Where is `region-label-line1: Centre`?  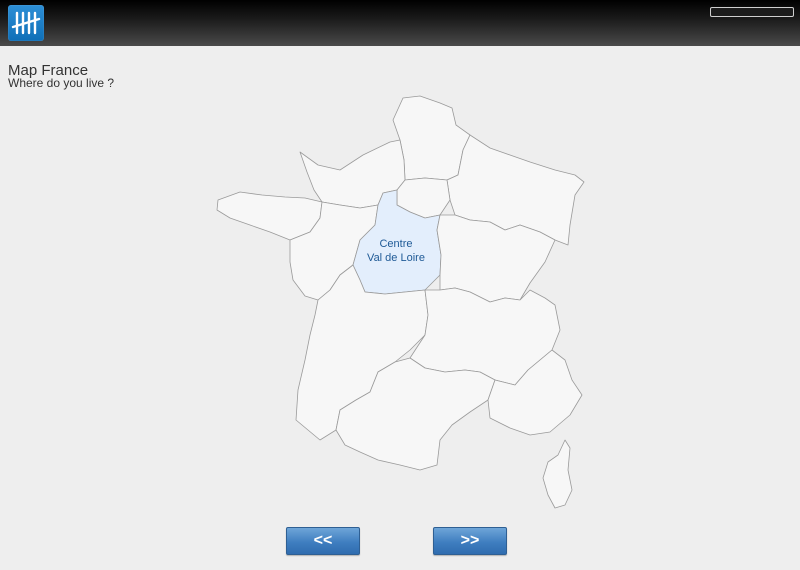 region-label-line1: Centre is located at coordinates (395, 244).